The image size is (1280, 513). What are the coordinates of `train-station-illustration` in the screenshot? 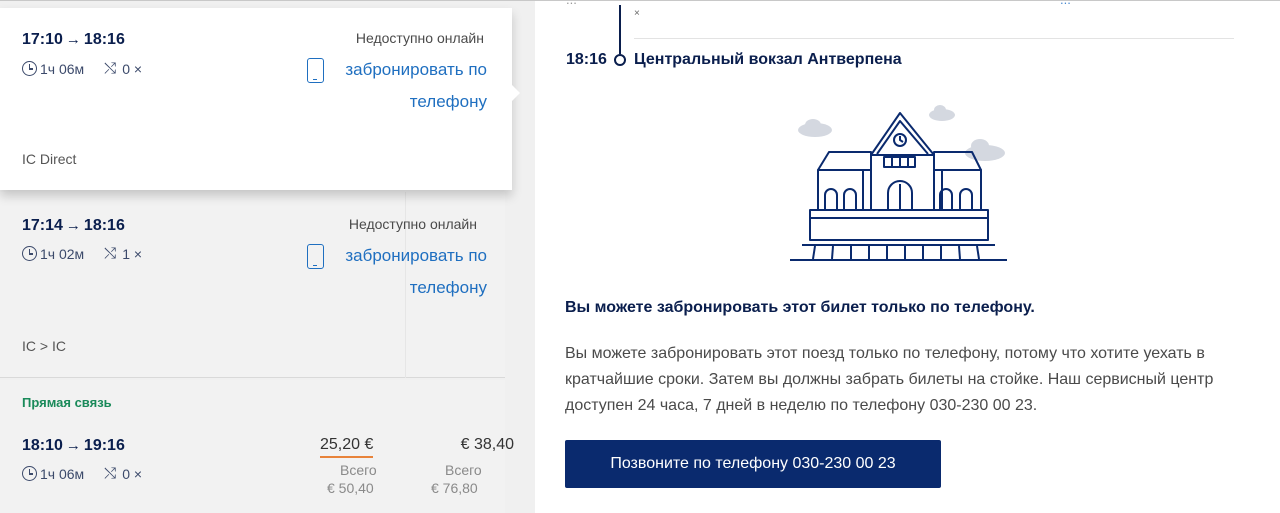 It's located at (898, 183).